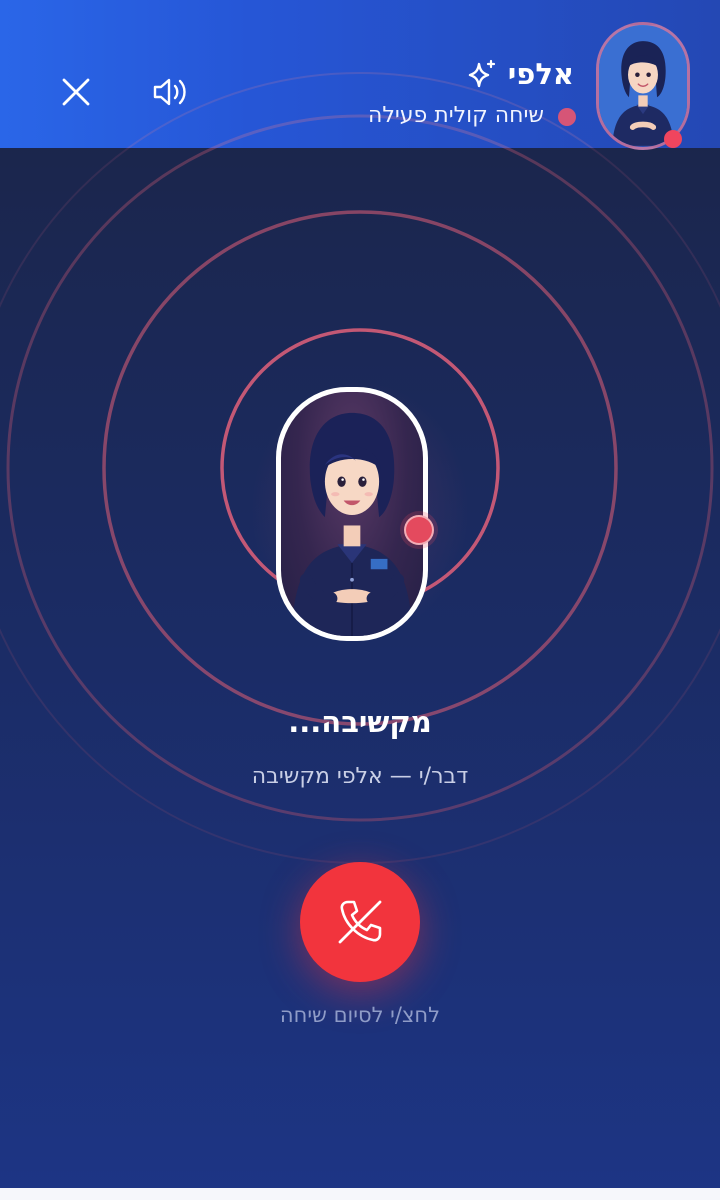 Image resolution: width=720 pixels, height=1200 pixels. I want to click on status-dot, so click(567, 117).